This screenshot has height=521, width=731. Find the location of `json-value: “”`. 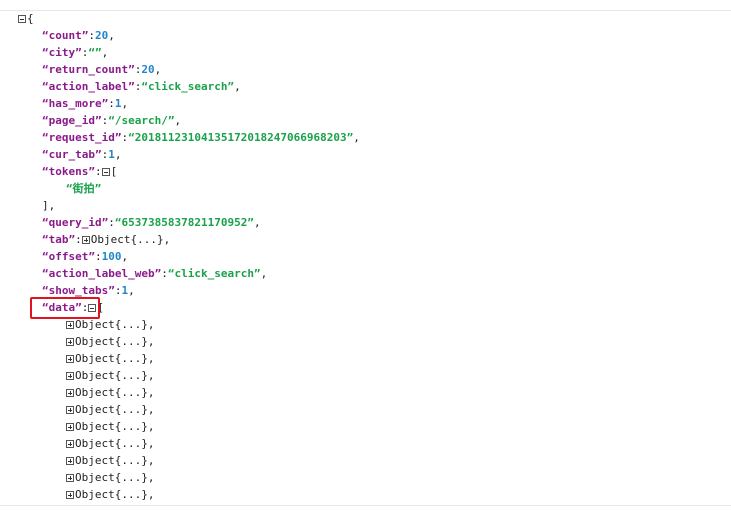

json-value: “” is located at coordinates (95, 52).